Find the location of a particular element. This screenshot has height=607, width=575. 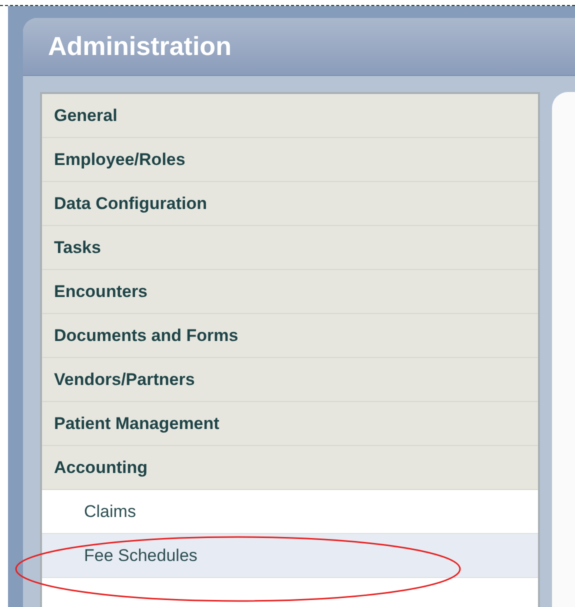

menu-section: Employee/Roles is located at coordinates (290, 160).